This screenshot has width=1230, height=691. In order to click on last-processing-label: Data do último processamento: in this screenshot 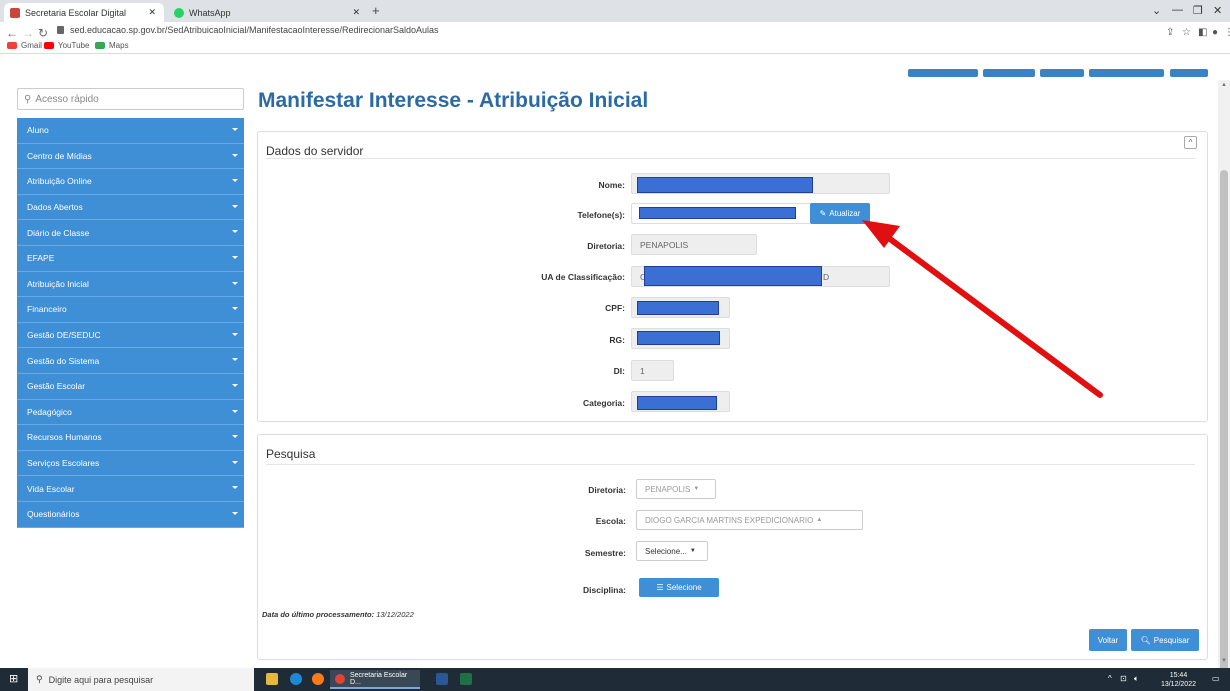, I will do `click(318, 614)`.